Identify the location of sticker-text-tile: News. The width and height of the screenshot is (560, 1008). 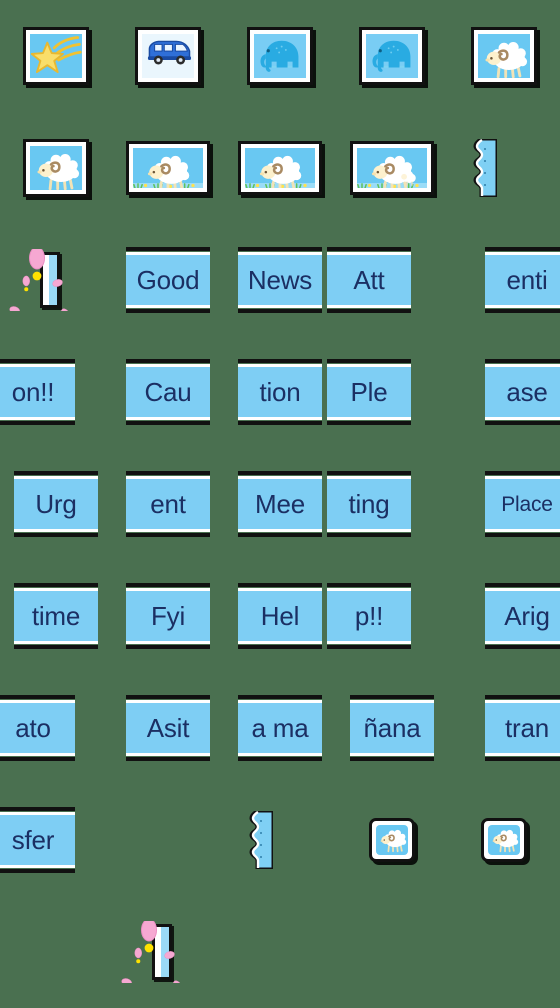
(280, 280).